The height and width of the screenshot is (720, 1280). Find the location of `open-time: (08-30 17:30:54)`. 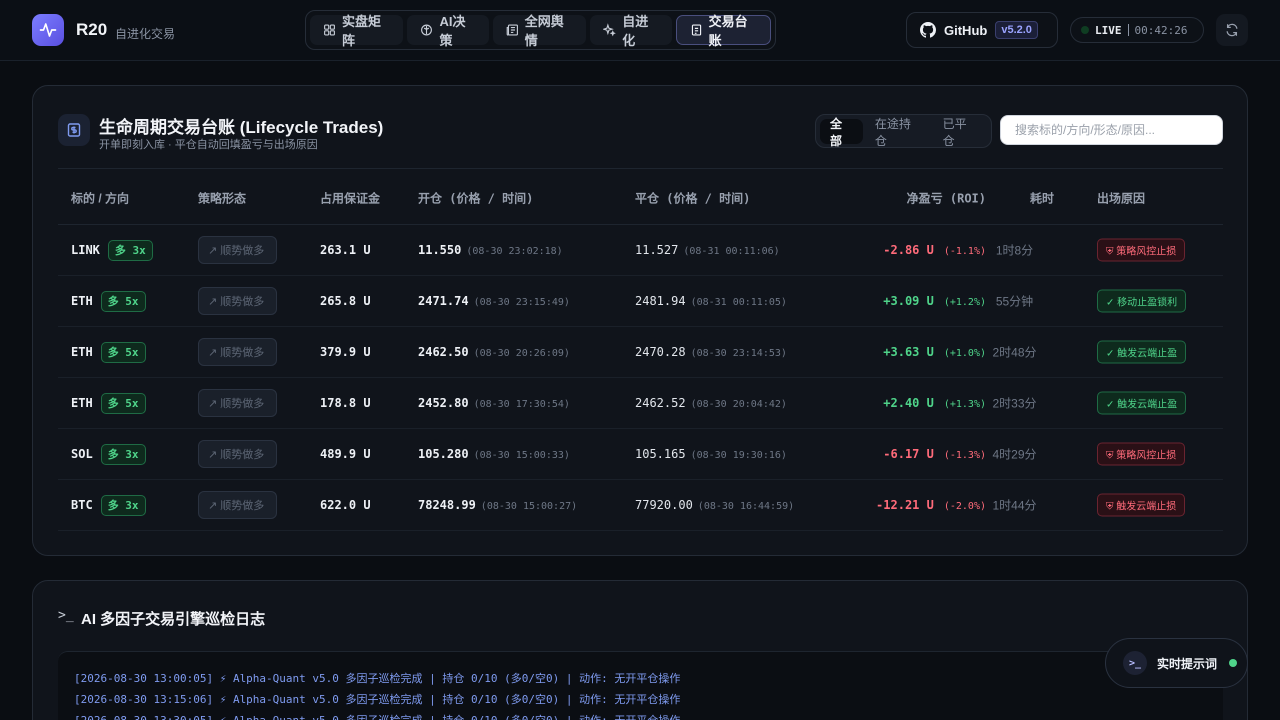

open-time: (08-30 17:30:54) is located at coordinates (521, 404).